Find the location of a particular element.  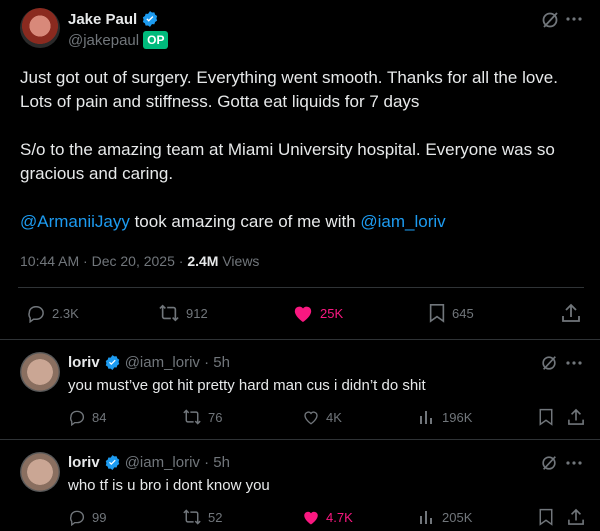

post-meta: 10:44 AM · Dec 20, 2025 · 2.4M Views is located at coordinates (139, 261).